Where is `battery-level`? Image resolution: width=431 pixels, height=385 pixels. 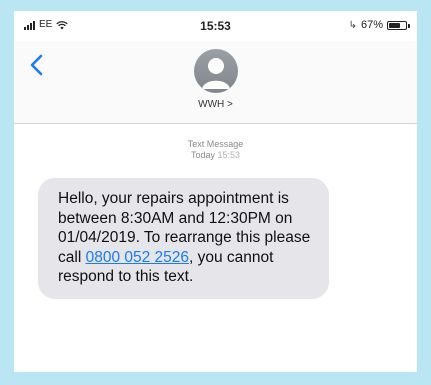
battery-level is located at coordinates (394, 25).